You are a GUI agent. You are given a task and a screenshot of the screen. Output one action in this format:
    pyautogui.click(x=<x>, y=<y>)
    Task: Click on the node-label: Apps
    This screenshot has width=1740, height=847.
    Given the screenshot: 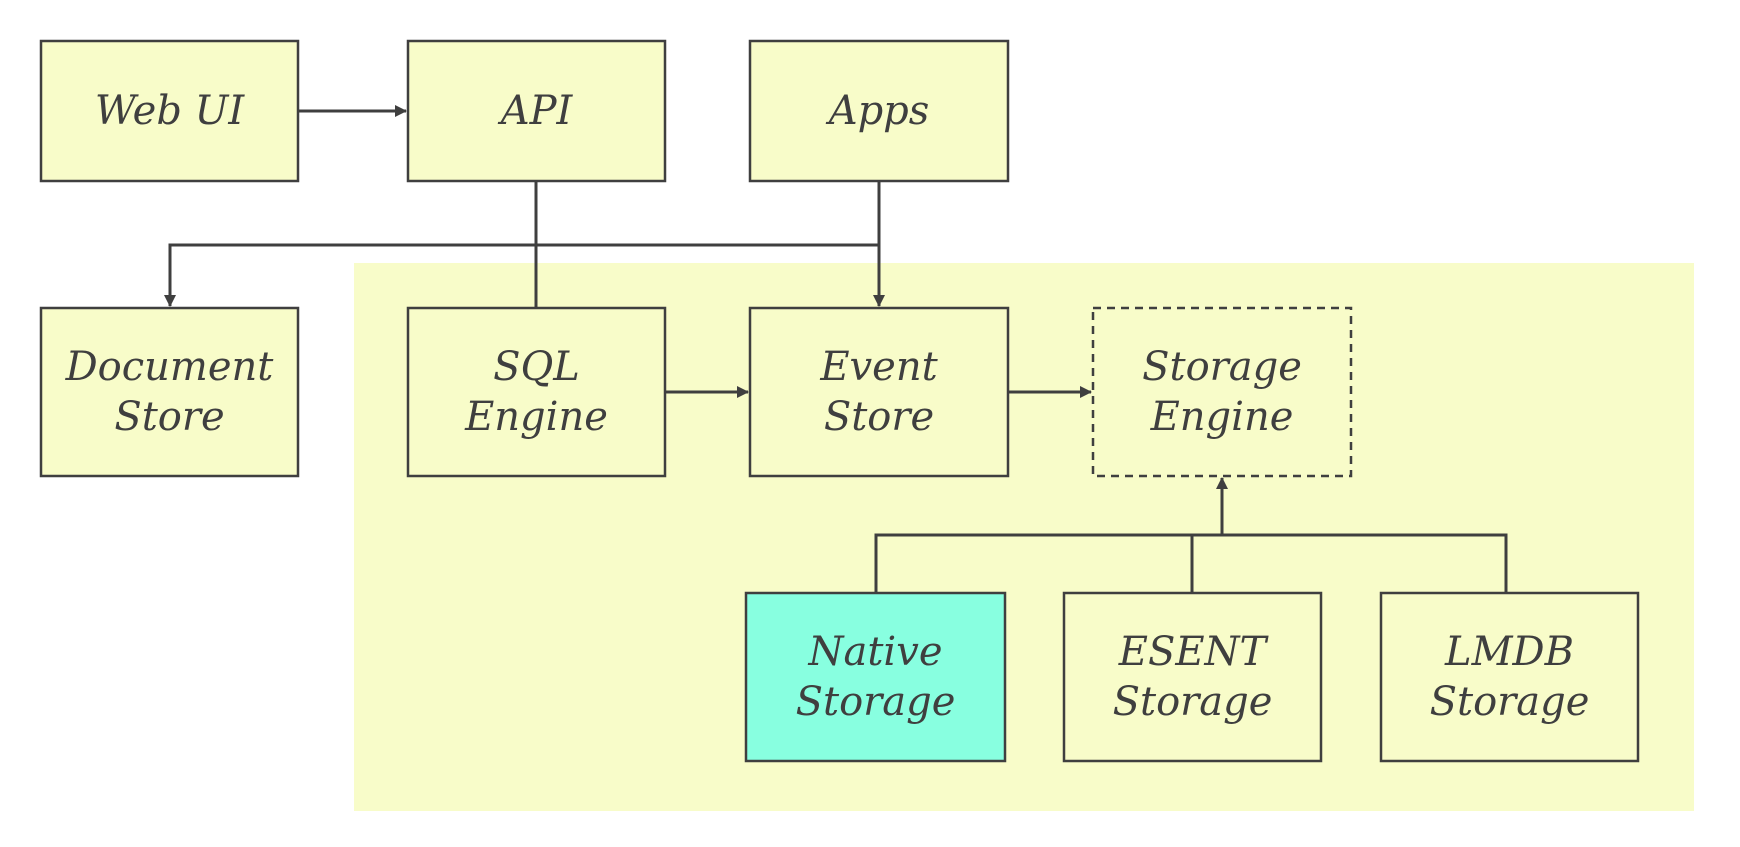 What is the action you would take?
    pyautogui.click(x=877, y=111)
    